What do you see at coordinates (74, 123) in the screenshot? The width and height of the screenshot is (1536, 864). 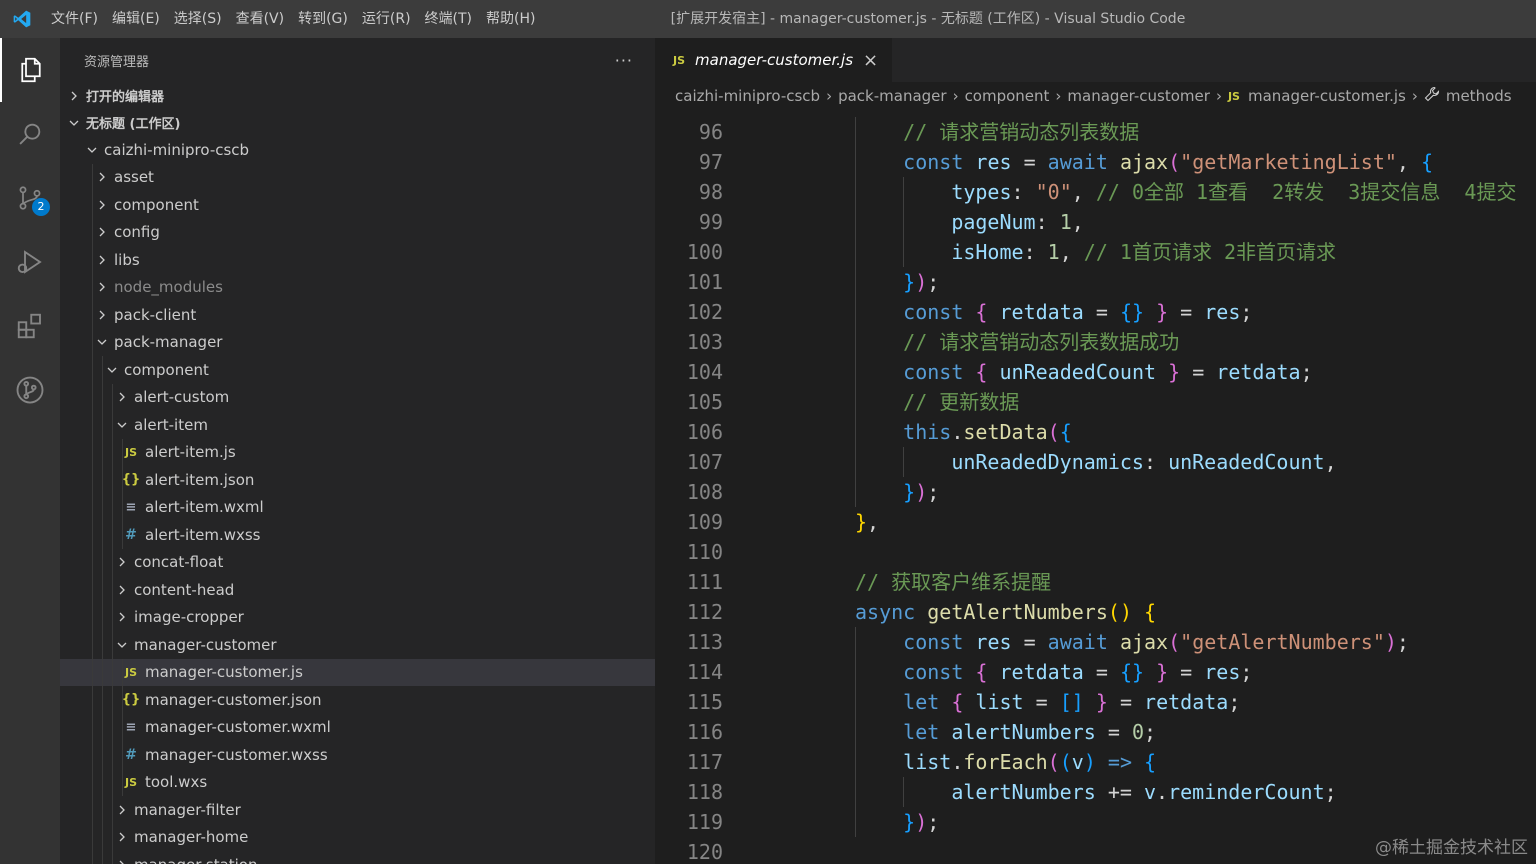 I see `chevron-down-icon` at bounding box center [74, 123].